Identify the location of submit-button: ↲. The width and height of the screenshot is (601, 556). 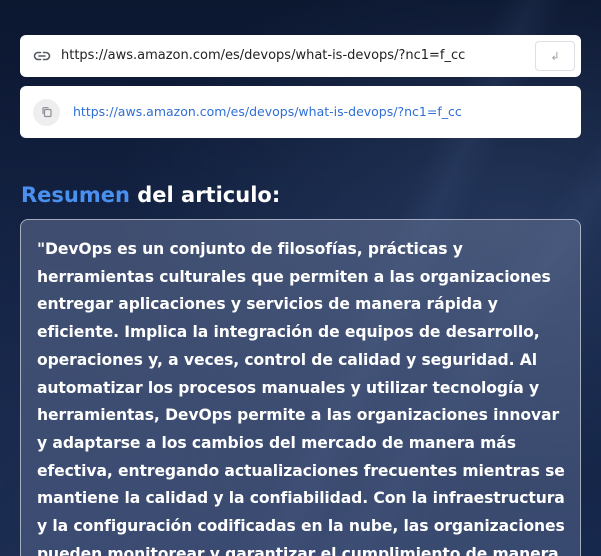
(555, 56).